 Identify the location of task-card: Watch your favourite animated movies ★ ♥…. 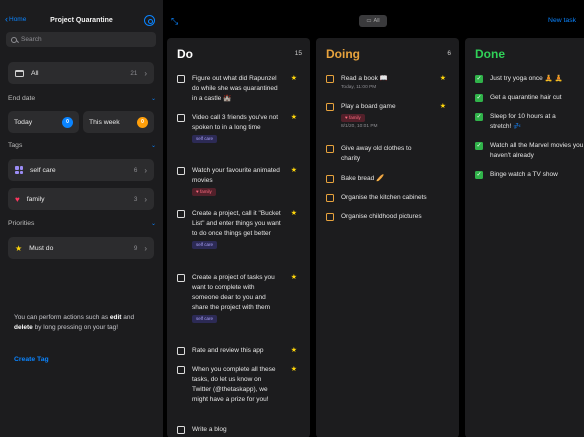
(237, 181).